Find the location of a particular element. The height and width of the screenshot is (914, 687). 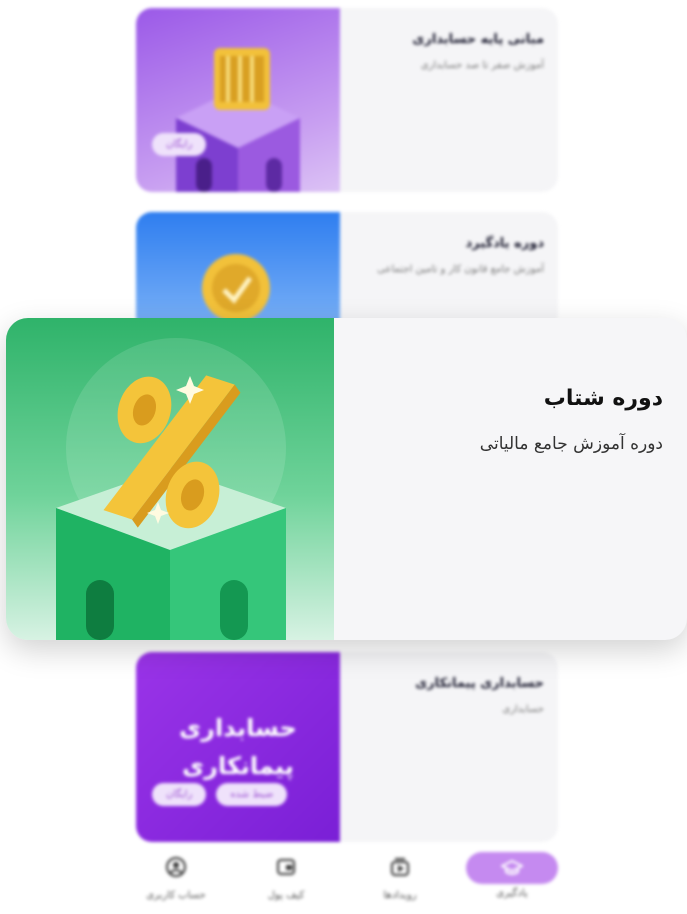

course-subtitle: آموزش صفر تا صد حسابداری is located at coordinates (482, 65).